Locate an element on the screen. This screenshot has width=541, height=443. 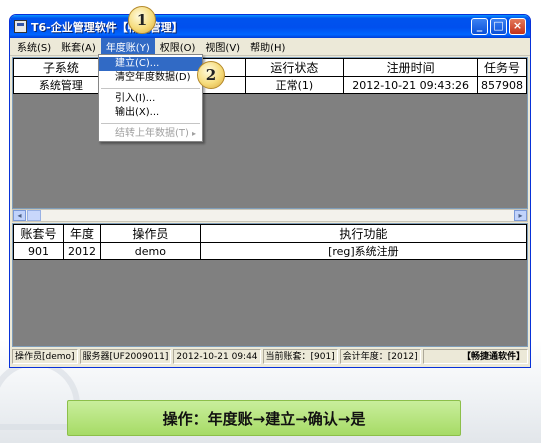
table-row: 901 2012 demo [reg]系统注册 is located at coordinates (270, 251).